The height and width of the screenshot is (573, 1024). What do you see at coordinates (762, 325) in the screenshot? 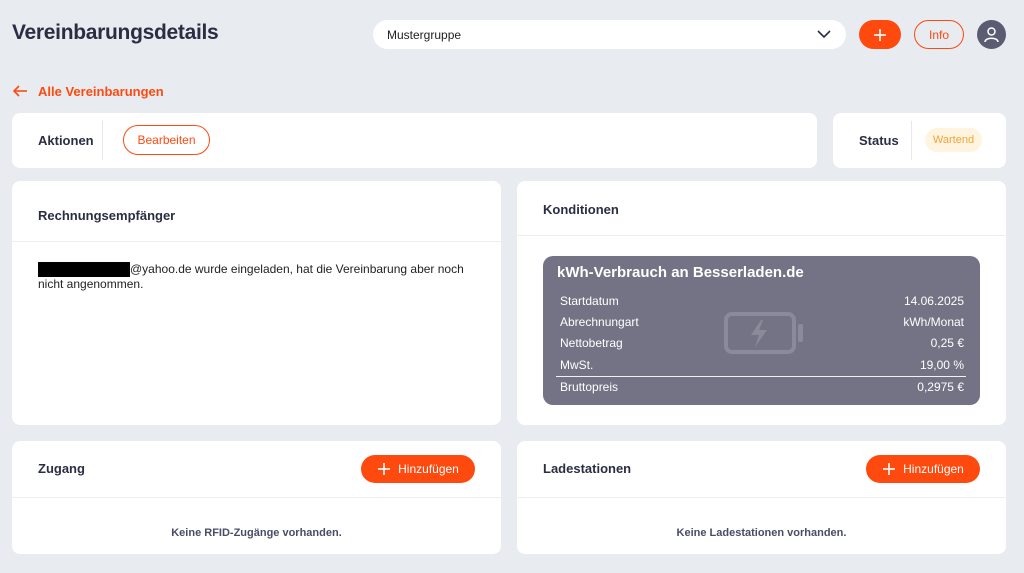
I see `condition-row: Abrechnungart kWh/Monat` at bounding box center [762, 325].